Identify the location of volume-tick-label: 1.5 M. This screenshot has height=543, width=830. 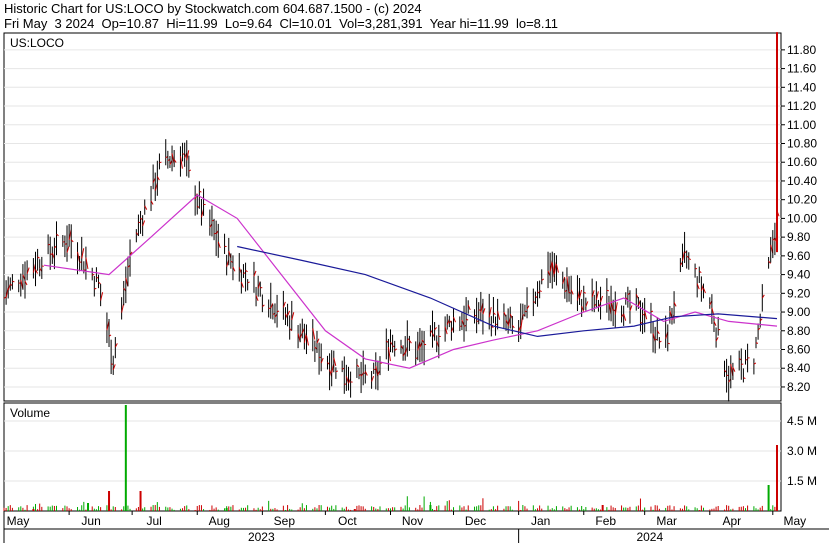
(802, 481).